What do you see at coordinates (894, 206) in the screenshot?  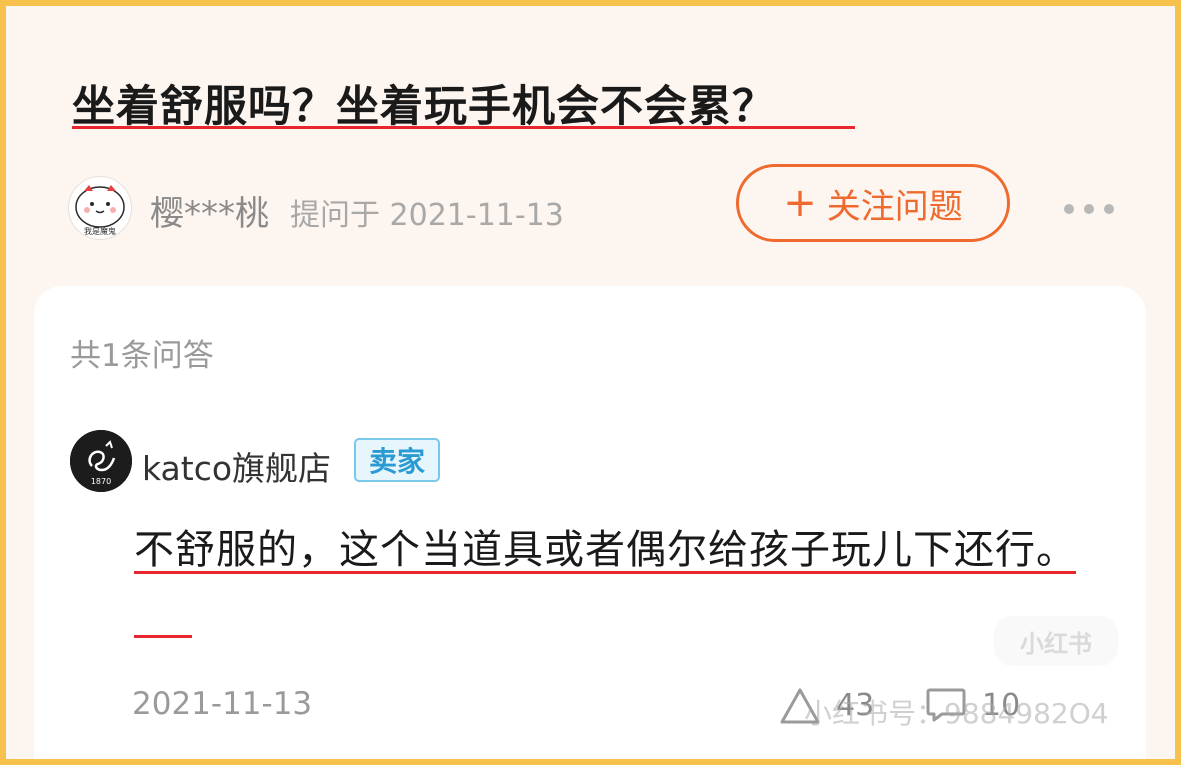 I see `follow-question-label: 关注问题` at bounding box center [894, 206].